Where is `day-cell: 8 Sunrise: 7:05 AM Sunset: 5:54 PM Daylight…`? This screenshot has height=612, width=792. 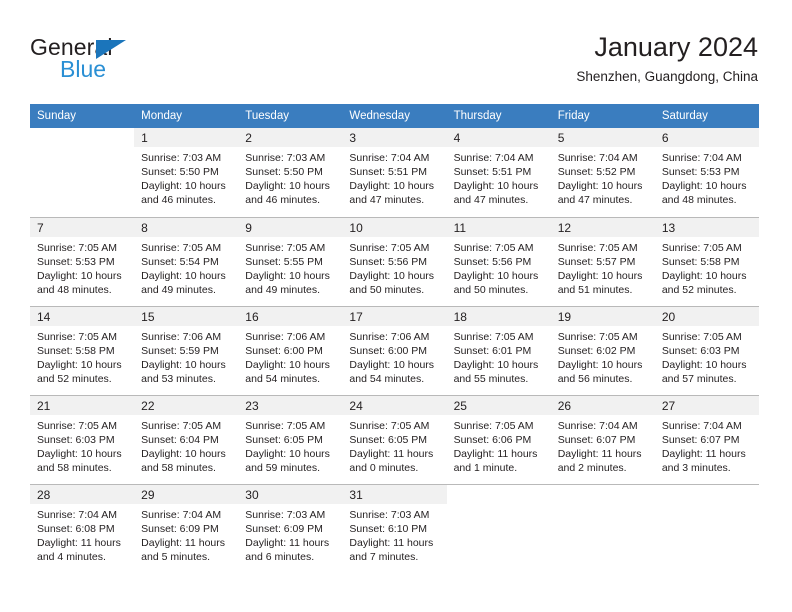 day-cell: 8 Sunrise: 7:05 AM Sunset: 5:54 PM Daylight… is located at coordinates (186, 261).